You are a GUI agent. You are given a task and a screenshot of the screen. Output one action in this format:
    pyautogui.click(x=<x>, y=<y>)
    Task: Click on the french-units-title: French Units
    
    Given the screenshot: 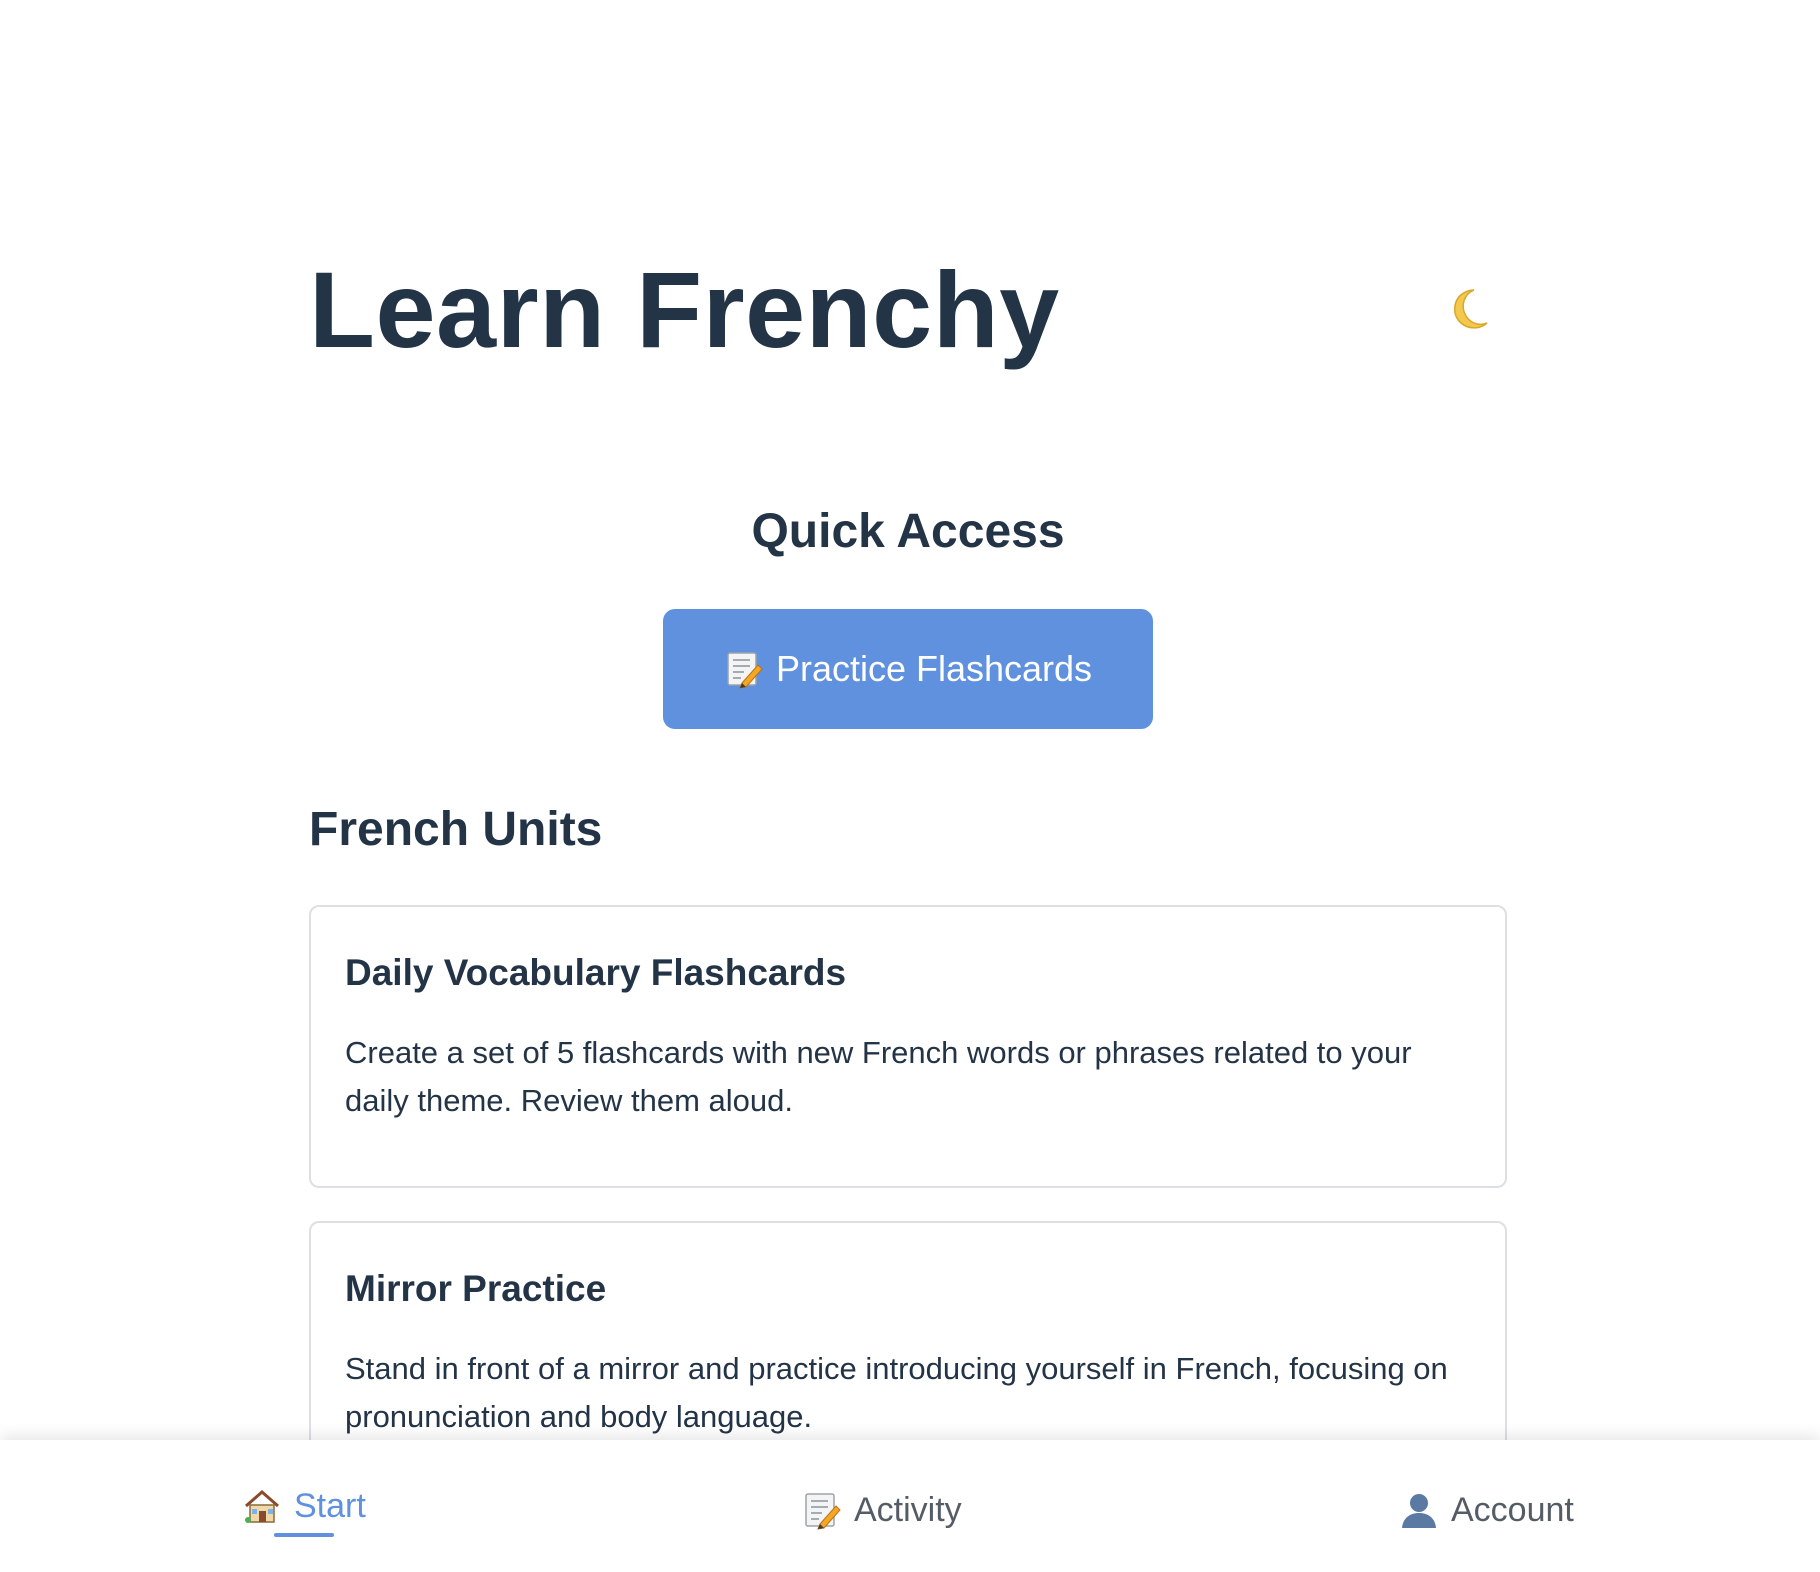 What is the action you would take?
    pyautogui.click(x=456, y=829)
    